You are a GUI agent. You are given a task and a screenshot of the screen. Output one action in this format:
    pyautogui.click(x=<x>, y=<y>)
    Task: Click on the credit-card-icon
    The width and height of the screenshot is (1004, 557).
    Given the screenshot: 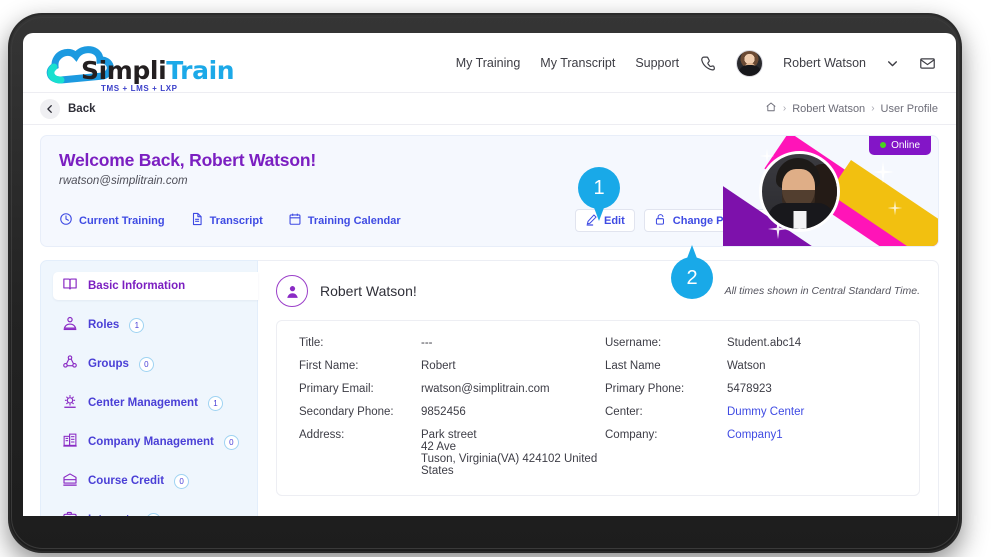 What is the action you would take?
    pyautogui.click(x=70, y=481)
    